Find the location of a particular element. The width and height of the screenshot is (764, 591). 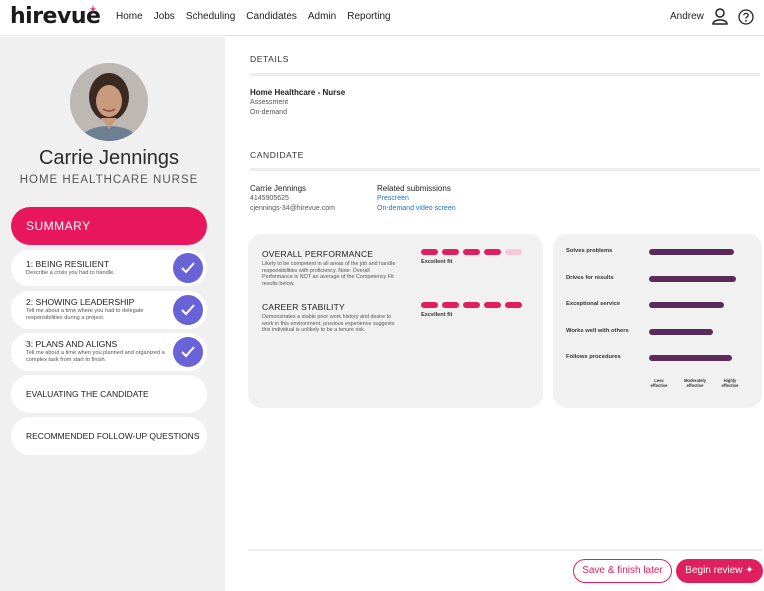

assessment-mode: On-demand is located at coordinates (268, 112).